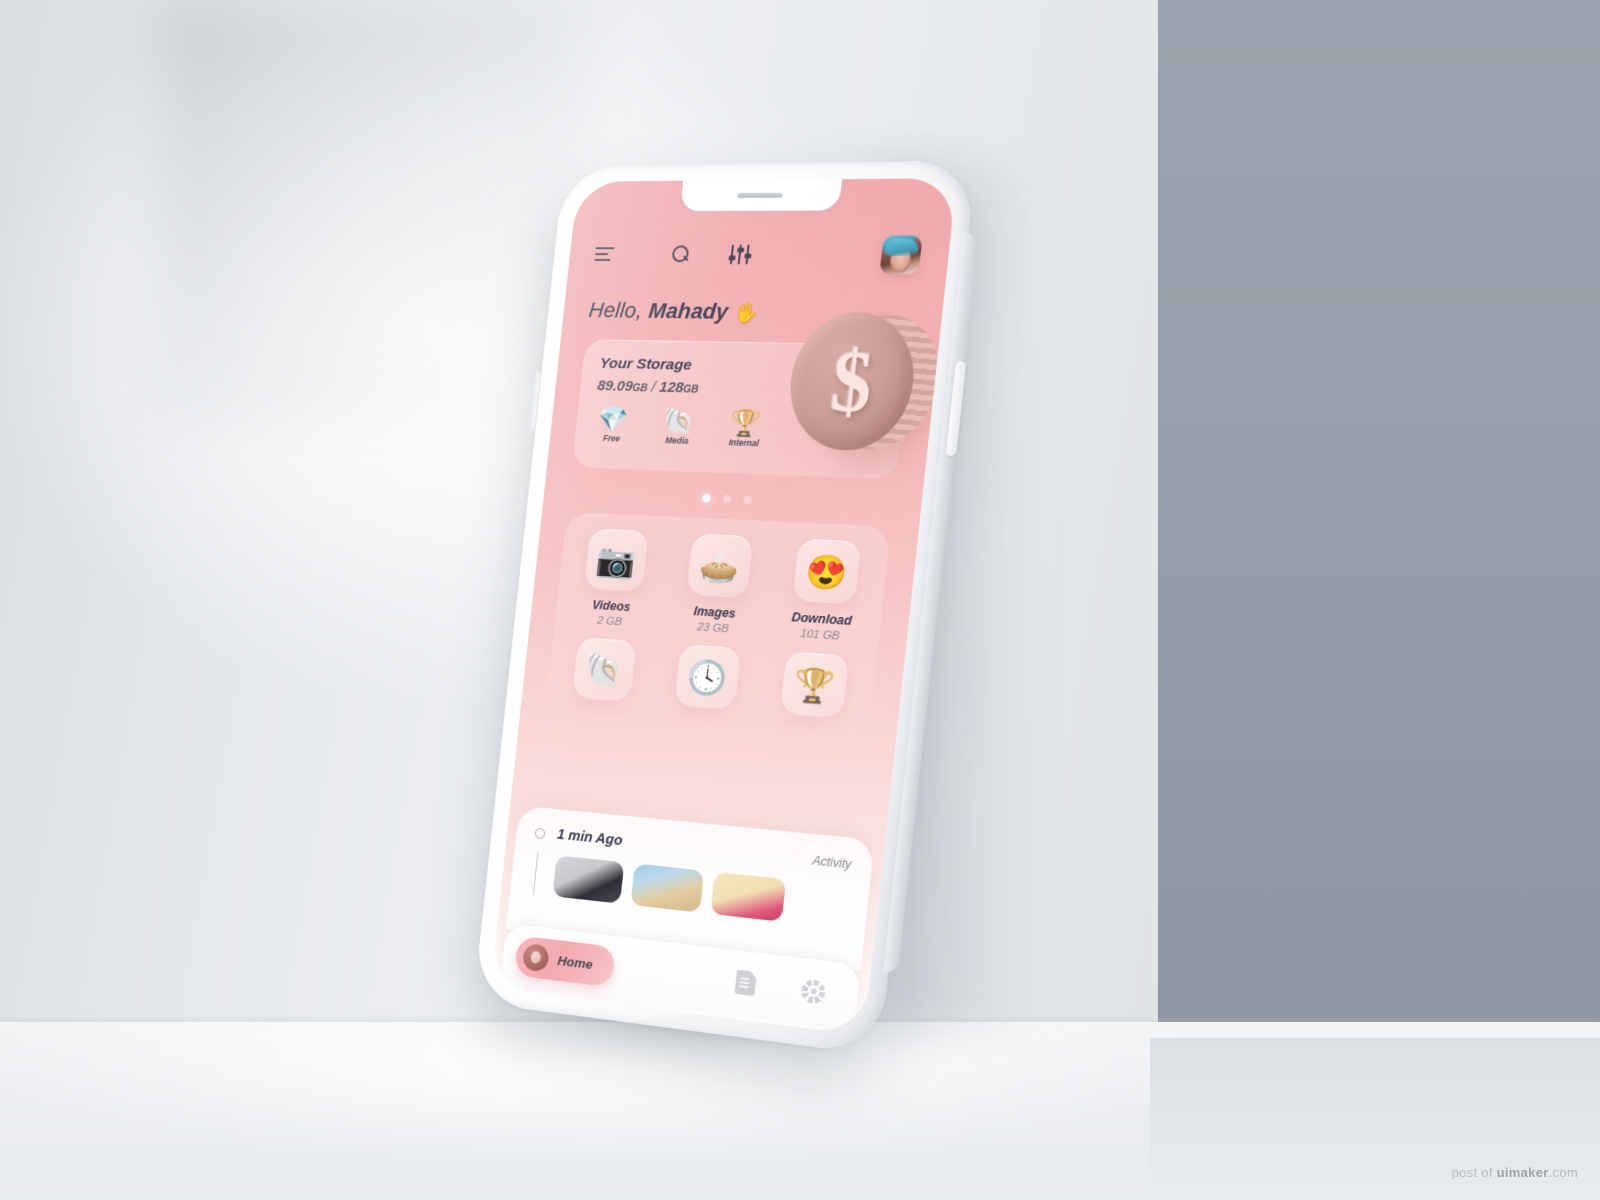 The height and width of the screenshot is (1200, 1600). What do you see at coordinates (1474, 1172) in the screenshot?
I see `watermark-prefix: post of` at bounding box center [1474, 1172].